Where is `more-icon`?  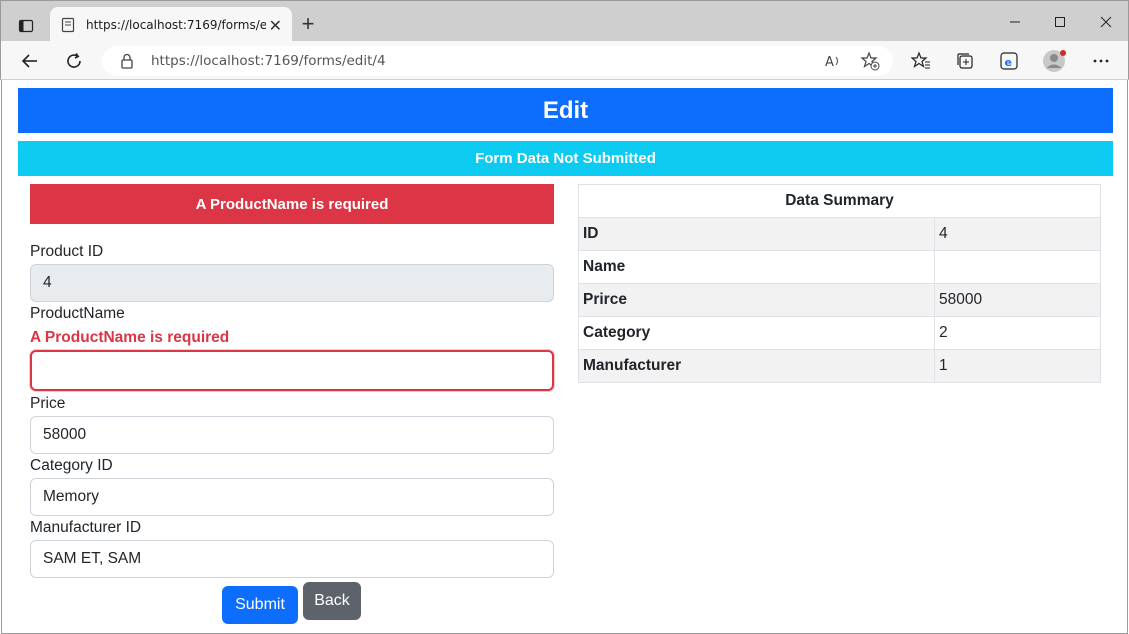
more-icon is located at coordinates (1101, 61).